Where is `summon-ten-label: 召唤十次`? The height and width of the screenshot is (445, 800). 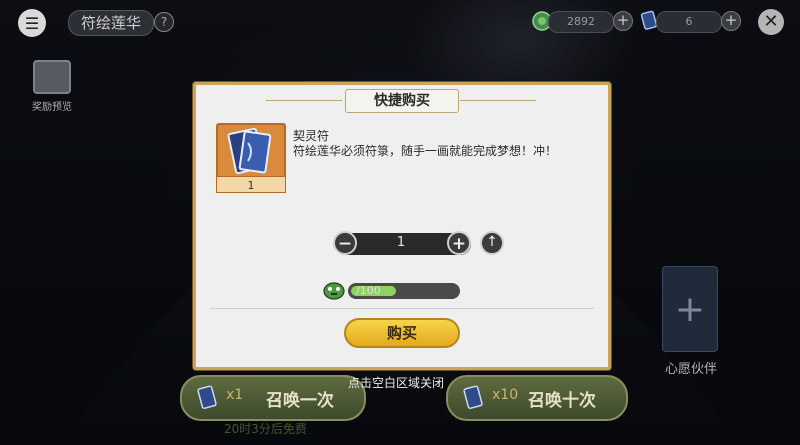 summon-ten-label: 召唤十次 is located at coordinates (562, 401).